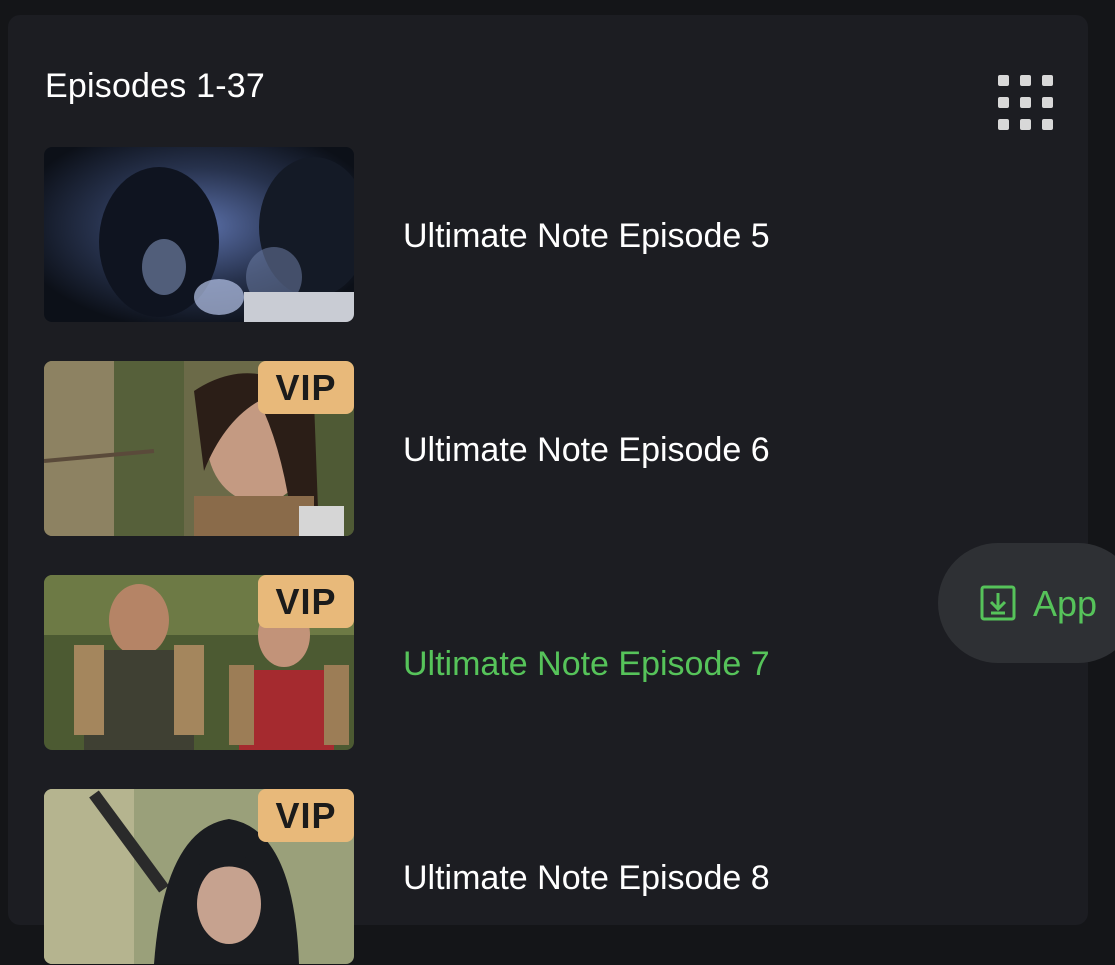 The width and height of the screenshot is (1115, 965). What do you see at coordinates (586, 664) in the screenshot?
I see `episode-title-active: Ultimate Note Episode 7` at bounding box center [586, 664].